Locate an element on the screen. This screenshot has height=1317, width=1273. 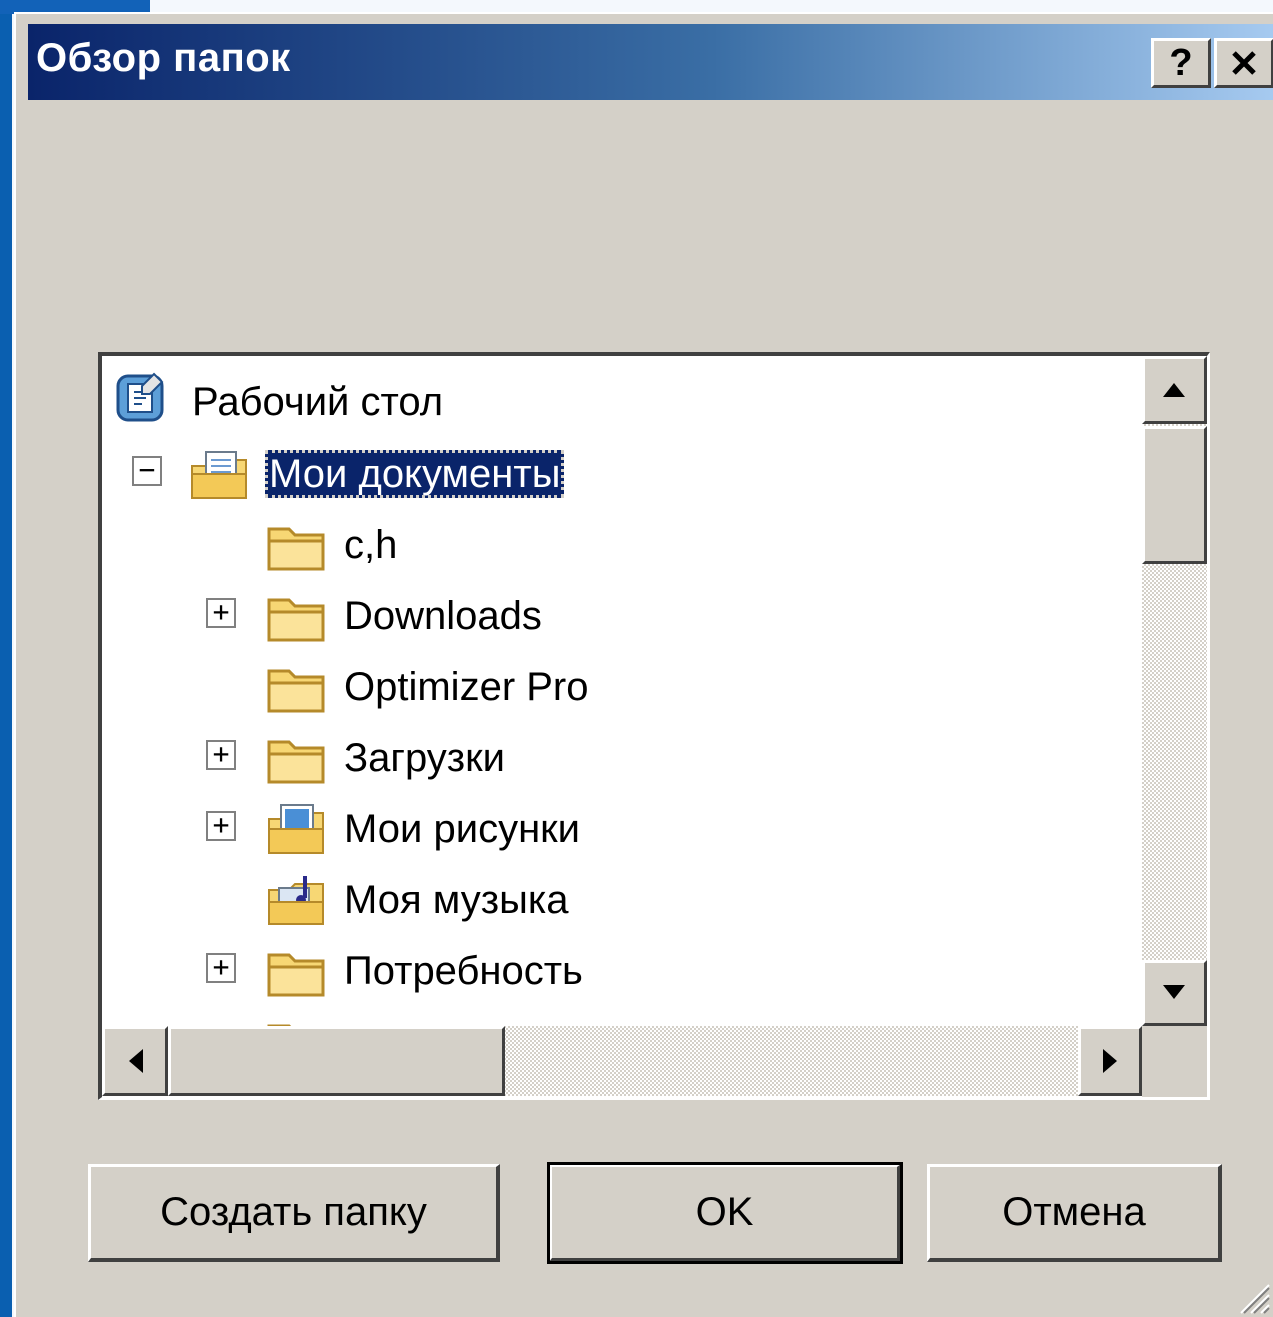
tree-item-label: c,h is located at coordinates (371, 545).